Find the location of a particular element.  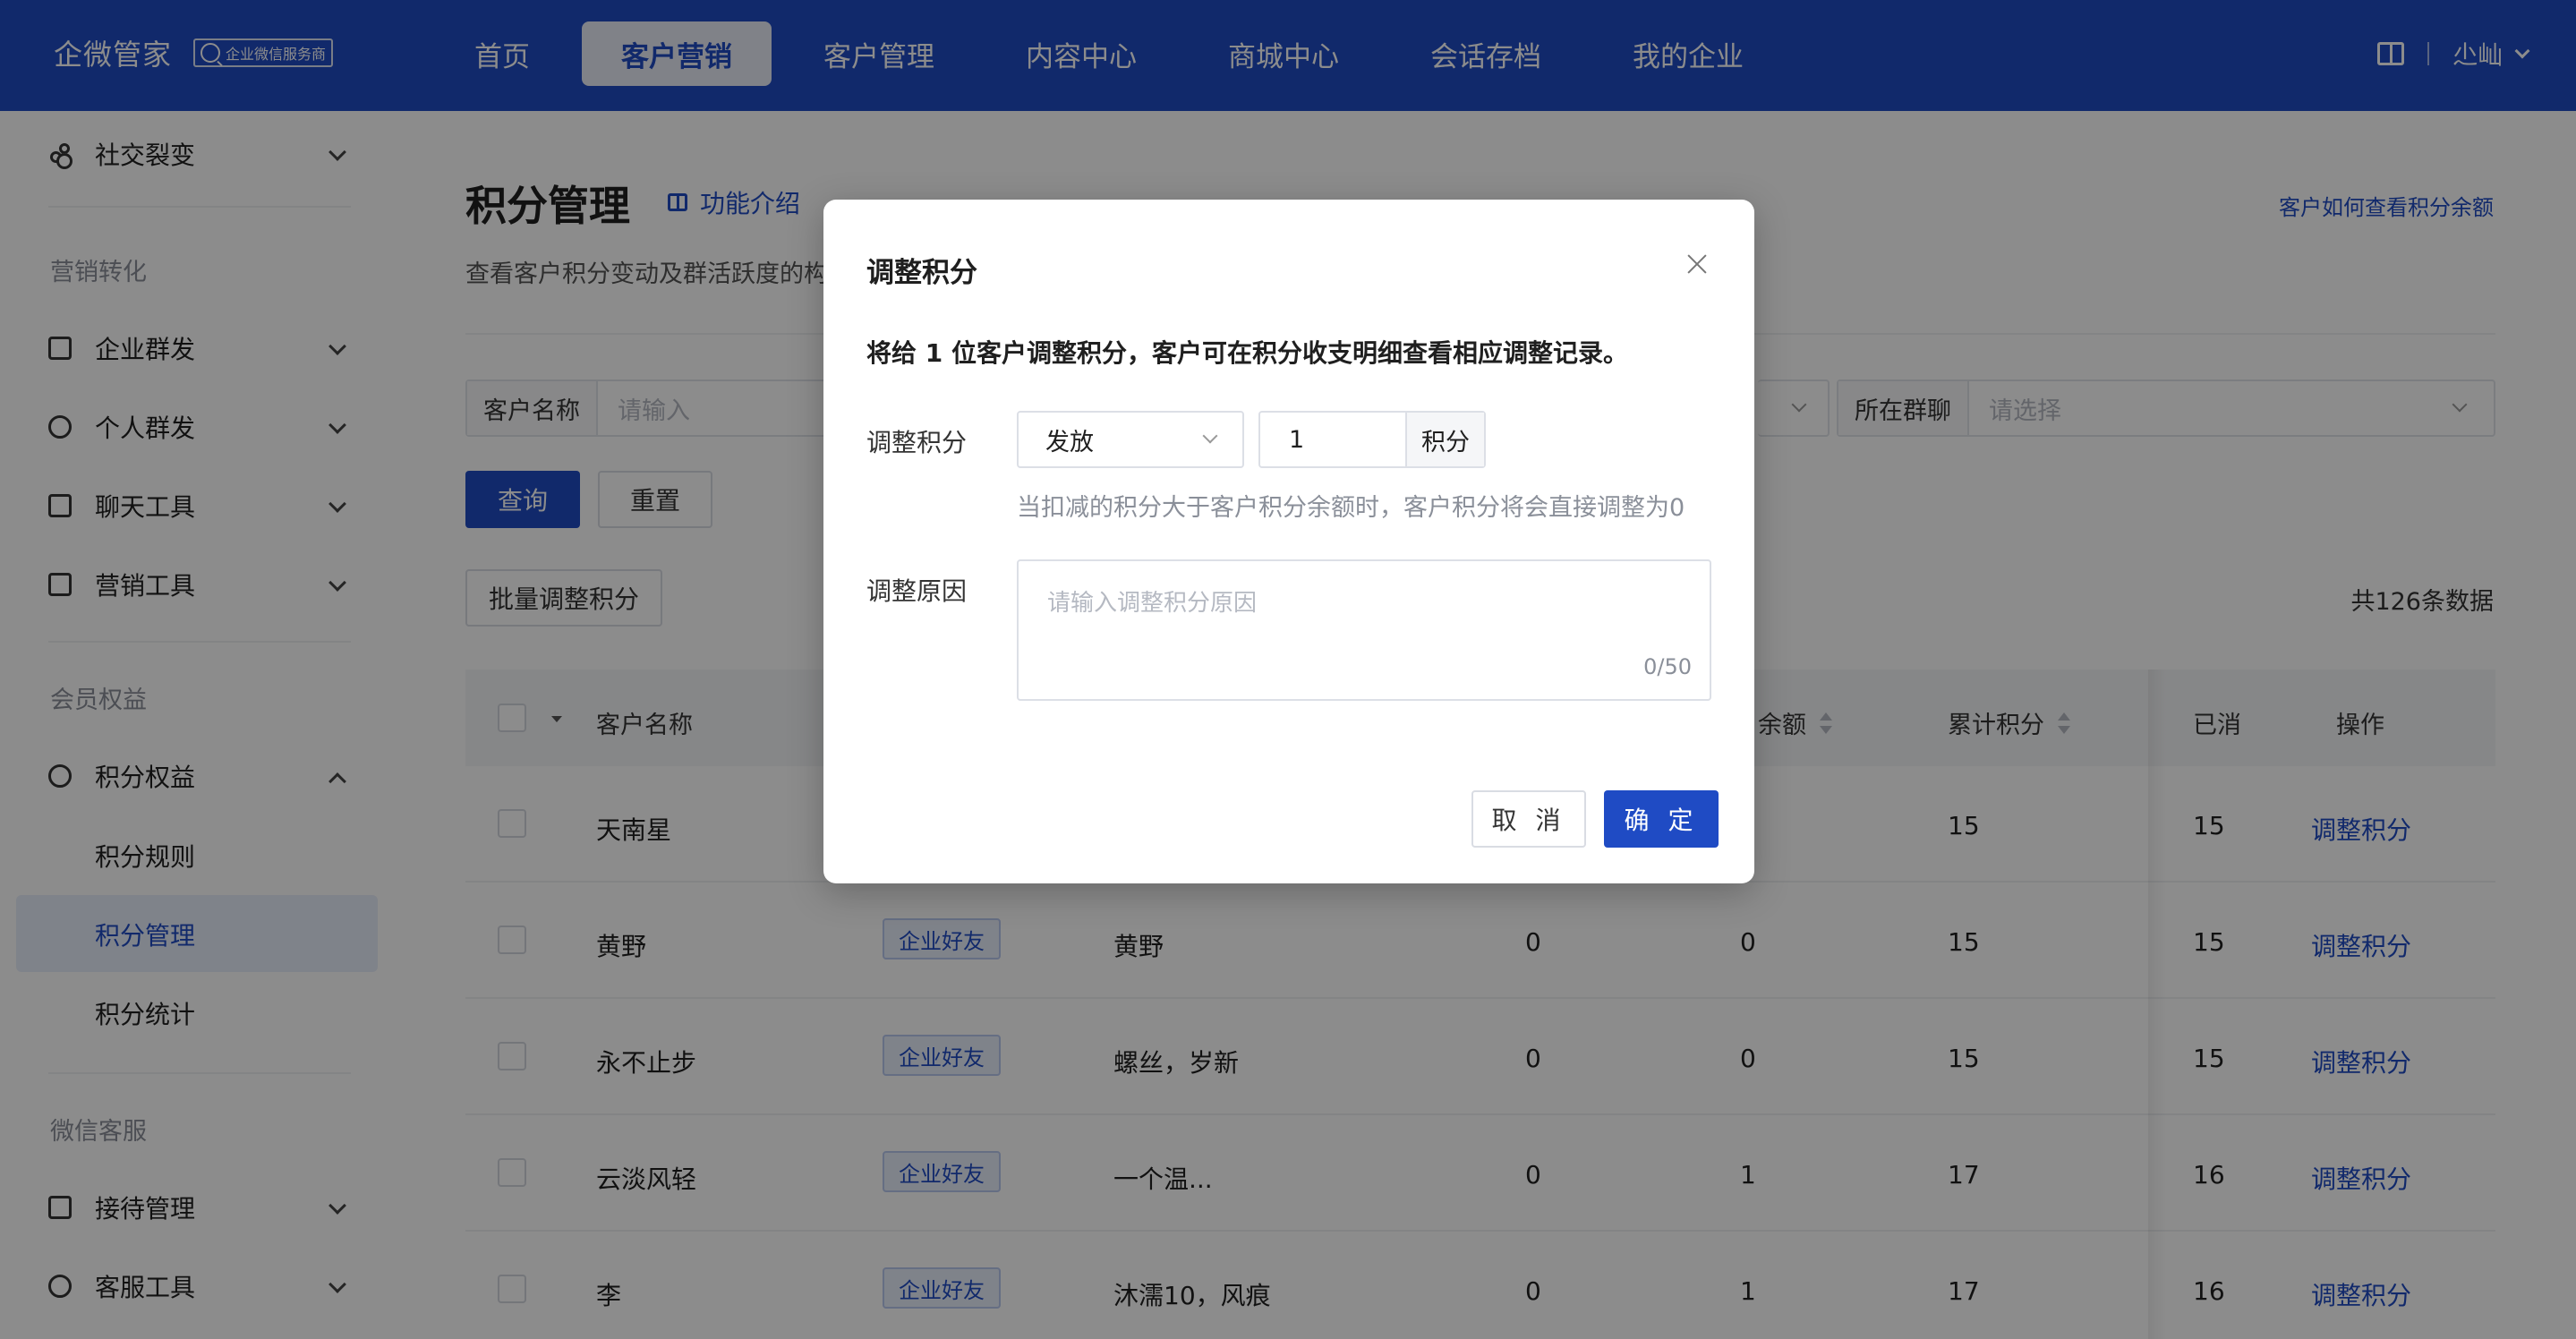

close-icon is located at coordinates (1697, 264).